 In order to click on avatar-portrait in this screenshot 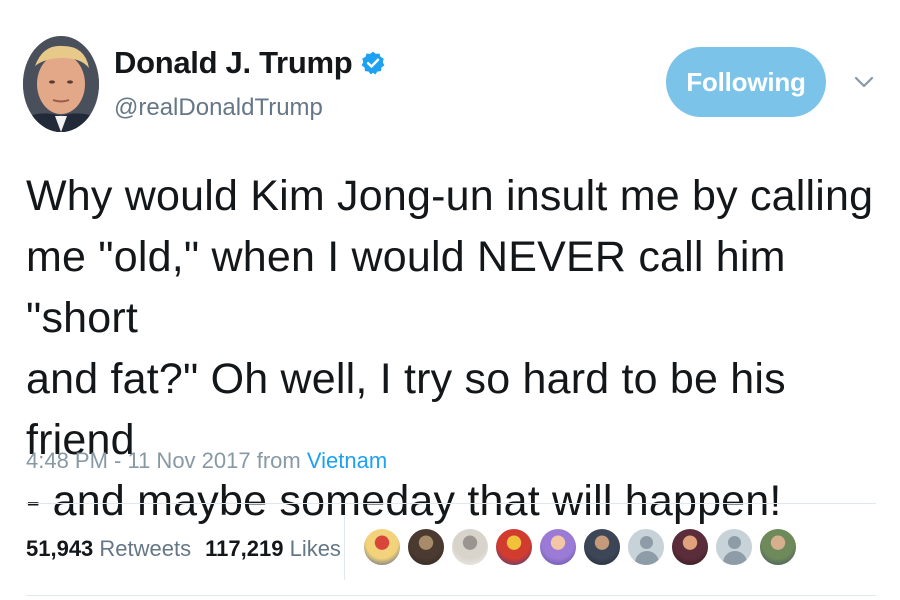, I will do `click(61, 84)`.